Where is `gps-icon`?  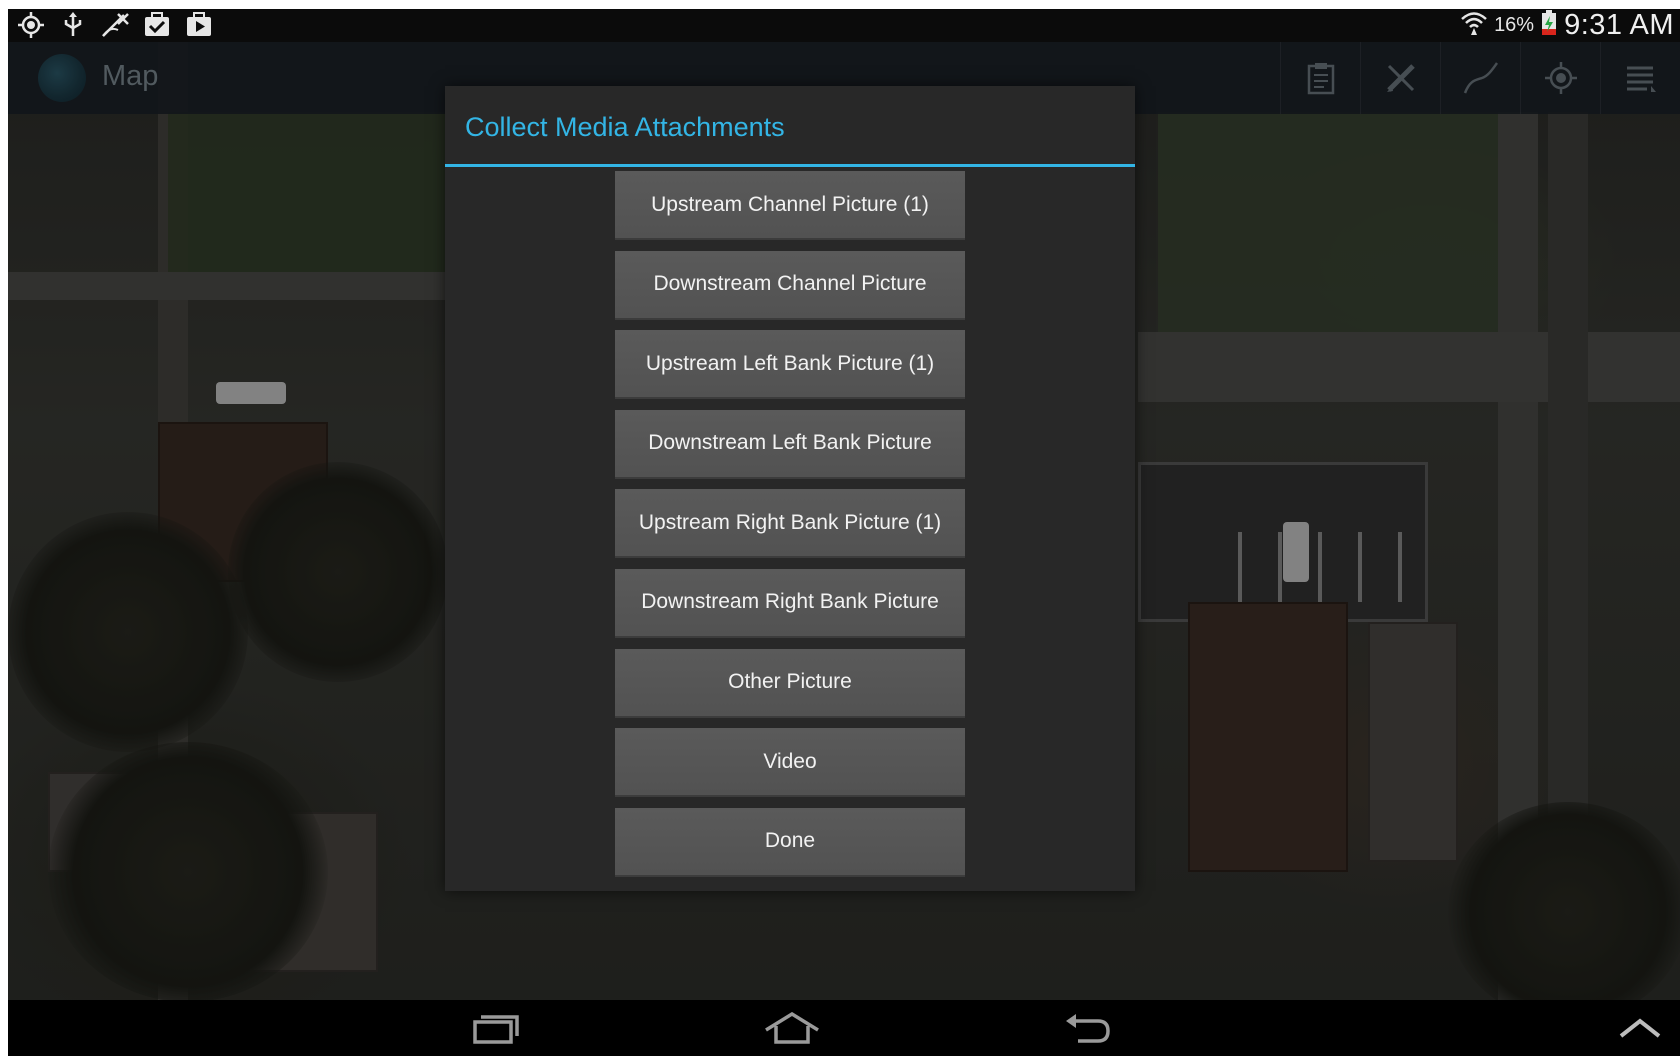
gps-icon is located at coordinates (31, 25).